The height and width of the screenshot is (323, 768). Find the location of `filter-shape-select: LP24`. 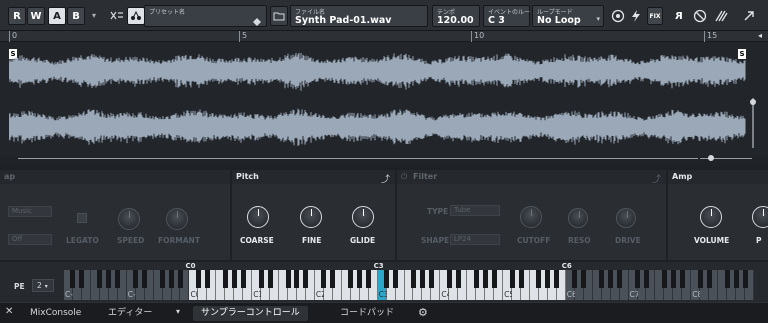

filter-shape-select: LP24 is located at coordinates (475, 239).